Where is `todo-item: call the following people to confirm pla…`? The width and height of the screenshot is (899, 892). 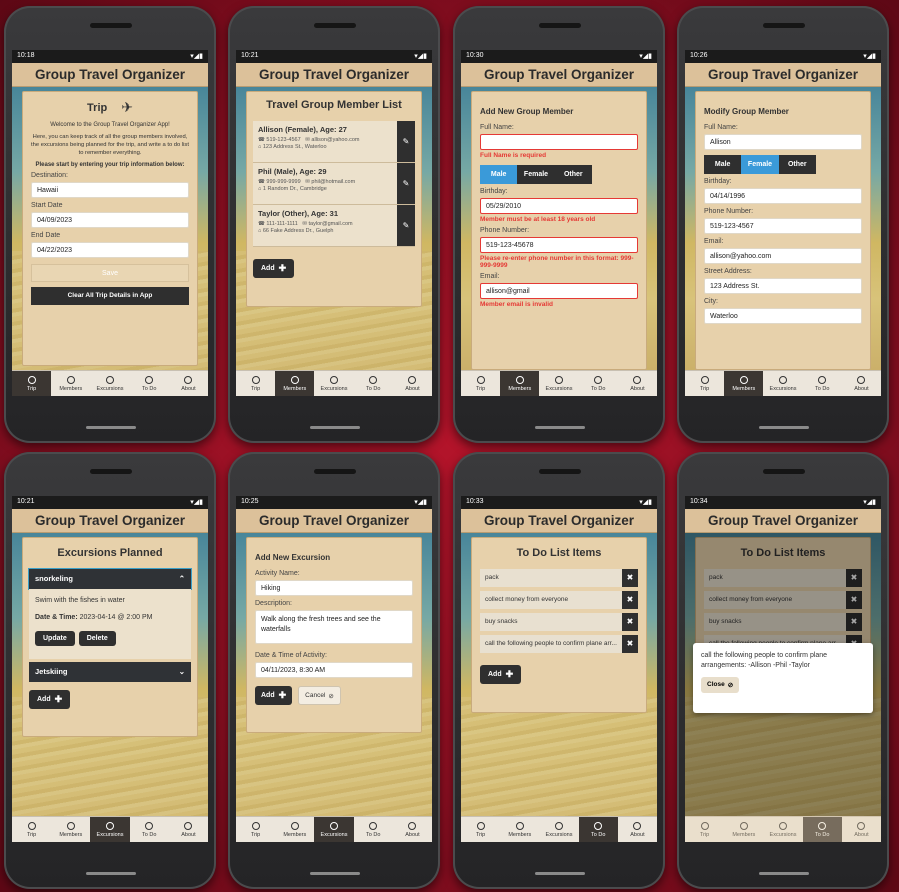 todo-item: call the following people to confirm pla… is located at coordinates (559, 644).